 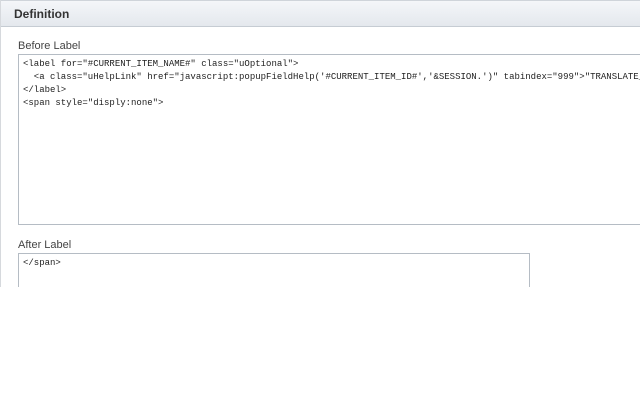 What do you see at coordinates (320, 13) in the screenshot?
I see `region-header: Definition` at bounding box center [320, 13].